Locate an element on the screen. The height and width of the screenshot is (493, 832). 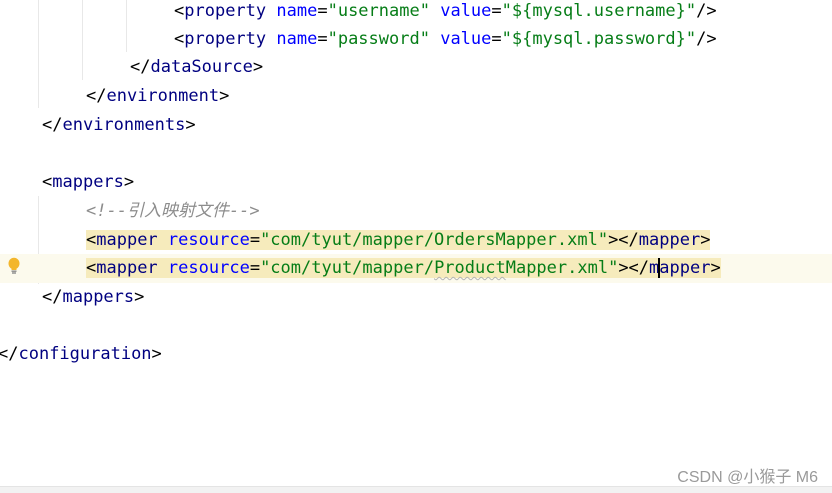
lightbulb-icon is located at coordinates (14, 266).